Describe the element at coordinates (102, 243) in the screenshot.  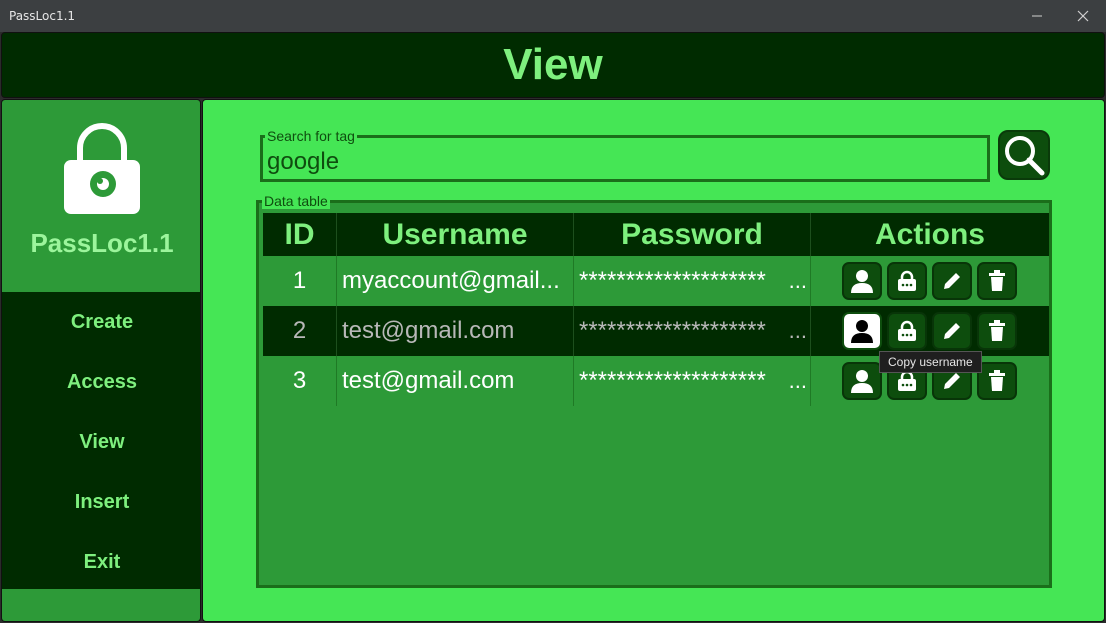
I see `brand-name: PassLoc1.1` at that location.